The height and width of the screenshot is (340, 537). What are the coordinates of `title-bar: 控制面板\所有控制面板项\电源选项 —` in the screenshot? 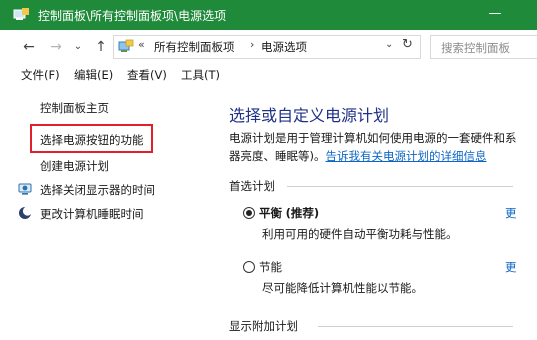 It's located at (268, 15).